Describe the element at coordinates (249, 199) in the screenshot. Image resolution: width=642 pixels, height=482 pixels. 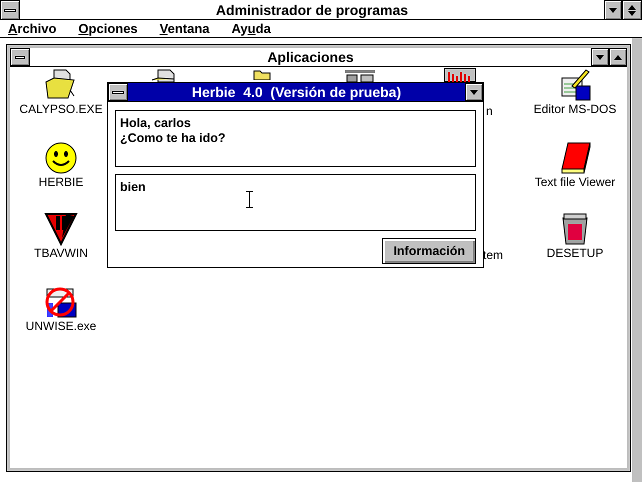
I see `text-cursor-icon` at that location.